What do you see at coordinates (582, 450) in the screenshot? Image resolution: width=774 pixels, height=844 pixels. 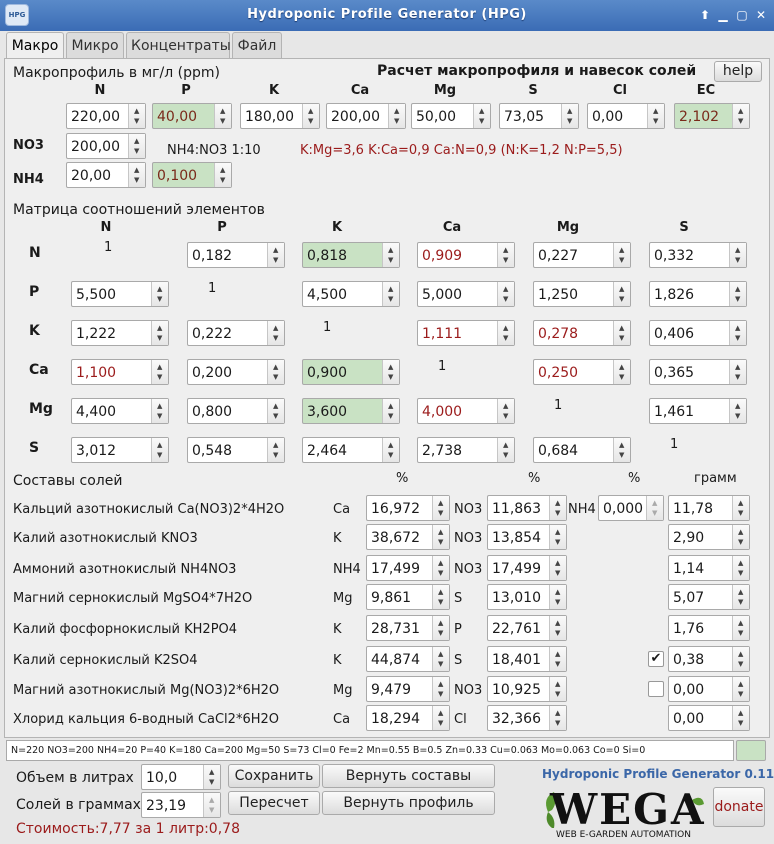 I see `matrix-s-mg-input: 0,684 ▲ ▼` at bounding box center [582, 450].